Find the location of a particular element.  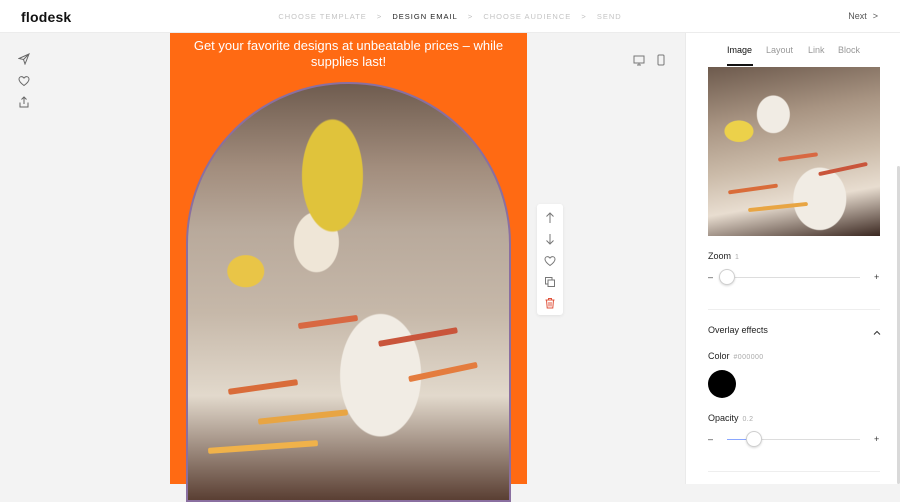

zoom-label: Zoom 1 is located at coordinates (723, 256).